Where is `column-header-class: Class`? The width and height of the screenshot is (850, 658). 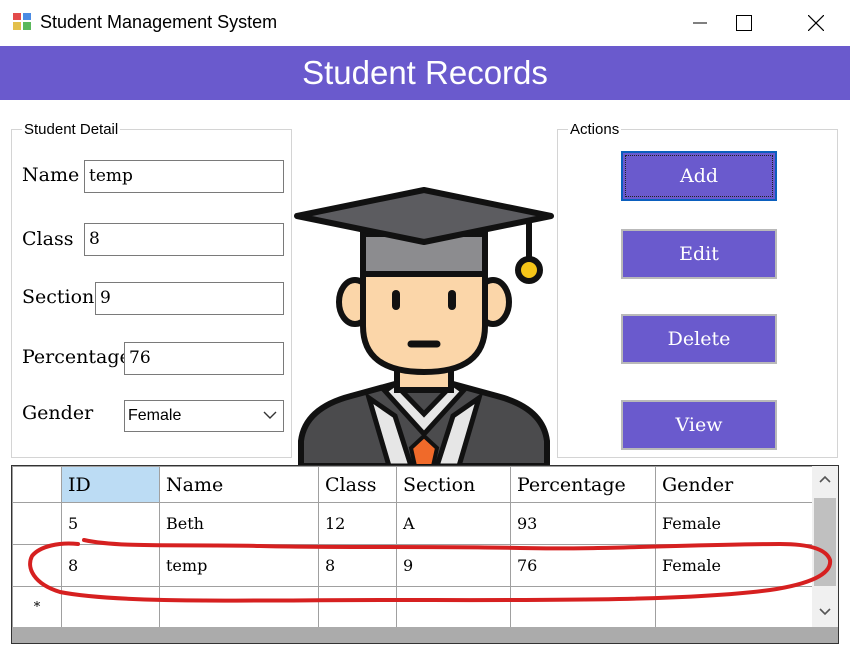 column-header-class: Class is located at coordinates (357, 484).